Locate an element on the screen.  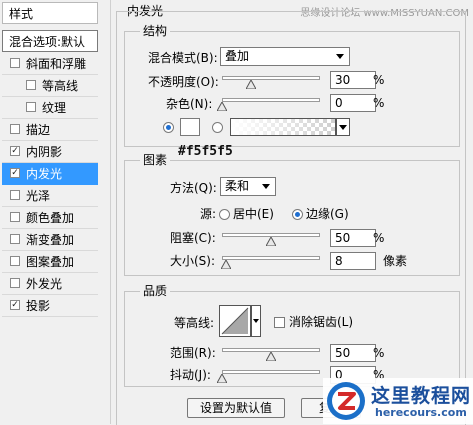
noise-unit: % is located at coordinates (379, 103).